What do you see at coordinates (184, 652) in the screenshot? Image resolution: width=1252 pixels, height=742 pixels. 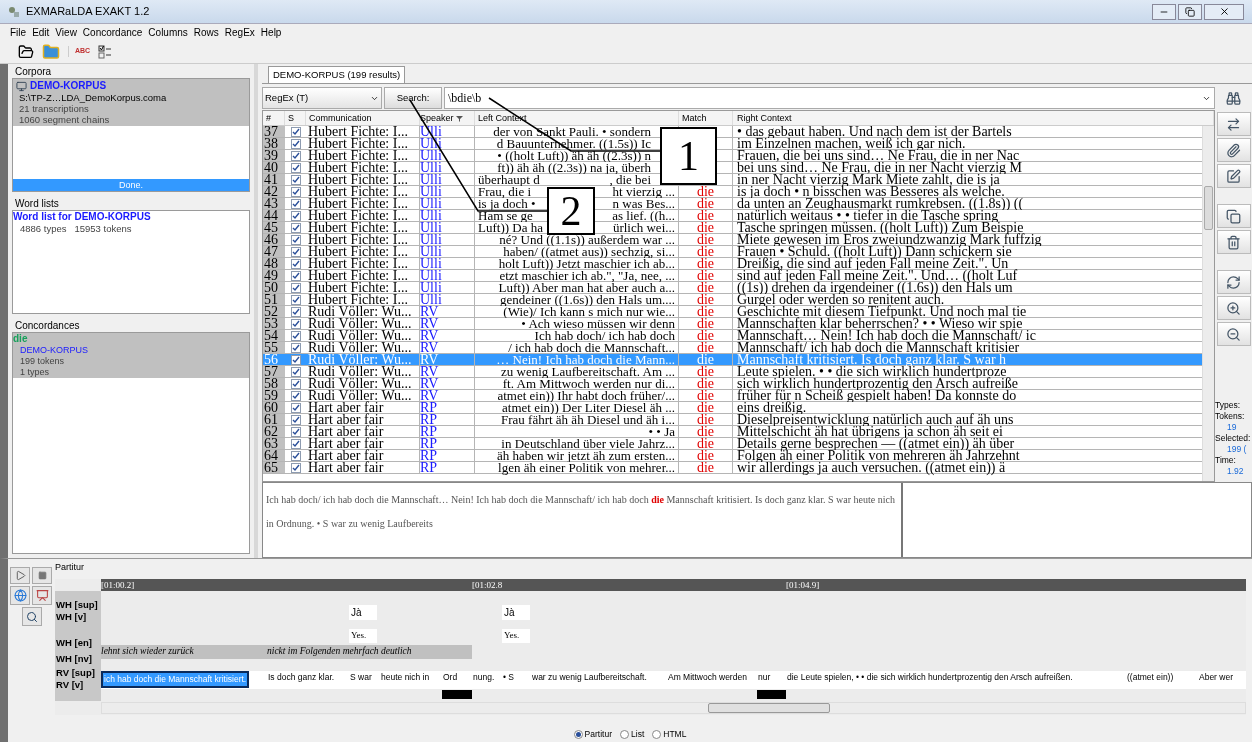 I see `partitur-event: lehnt sich wieder zurück` at bounding box center [184, 652].